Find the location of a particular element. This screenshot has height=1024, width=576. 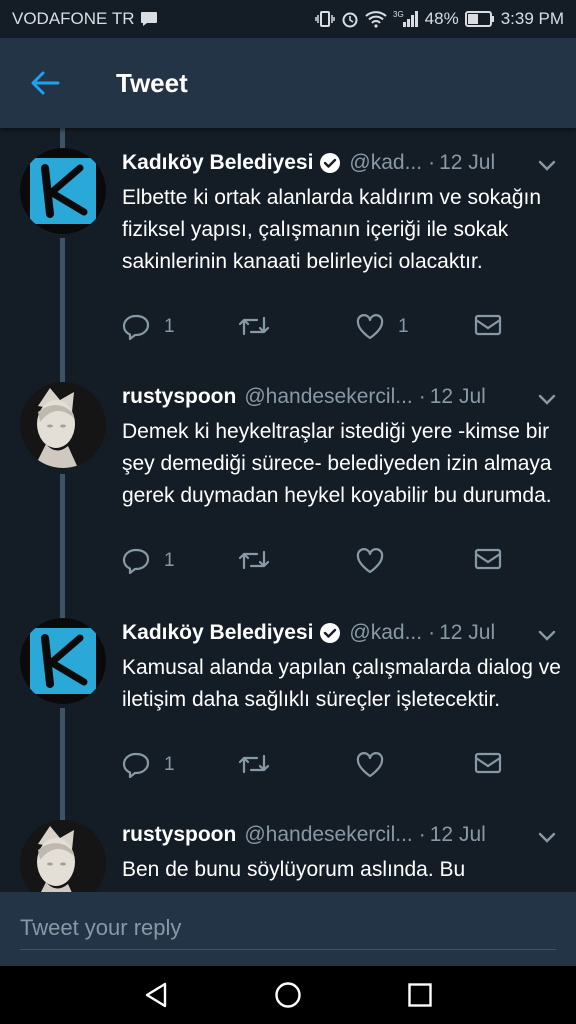

circle-home-icon is located at coordinates (288, 995).